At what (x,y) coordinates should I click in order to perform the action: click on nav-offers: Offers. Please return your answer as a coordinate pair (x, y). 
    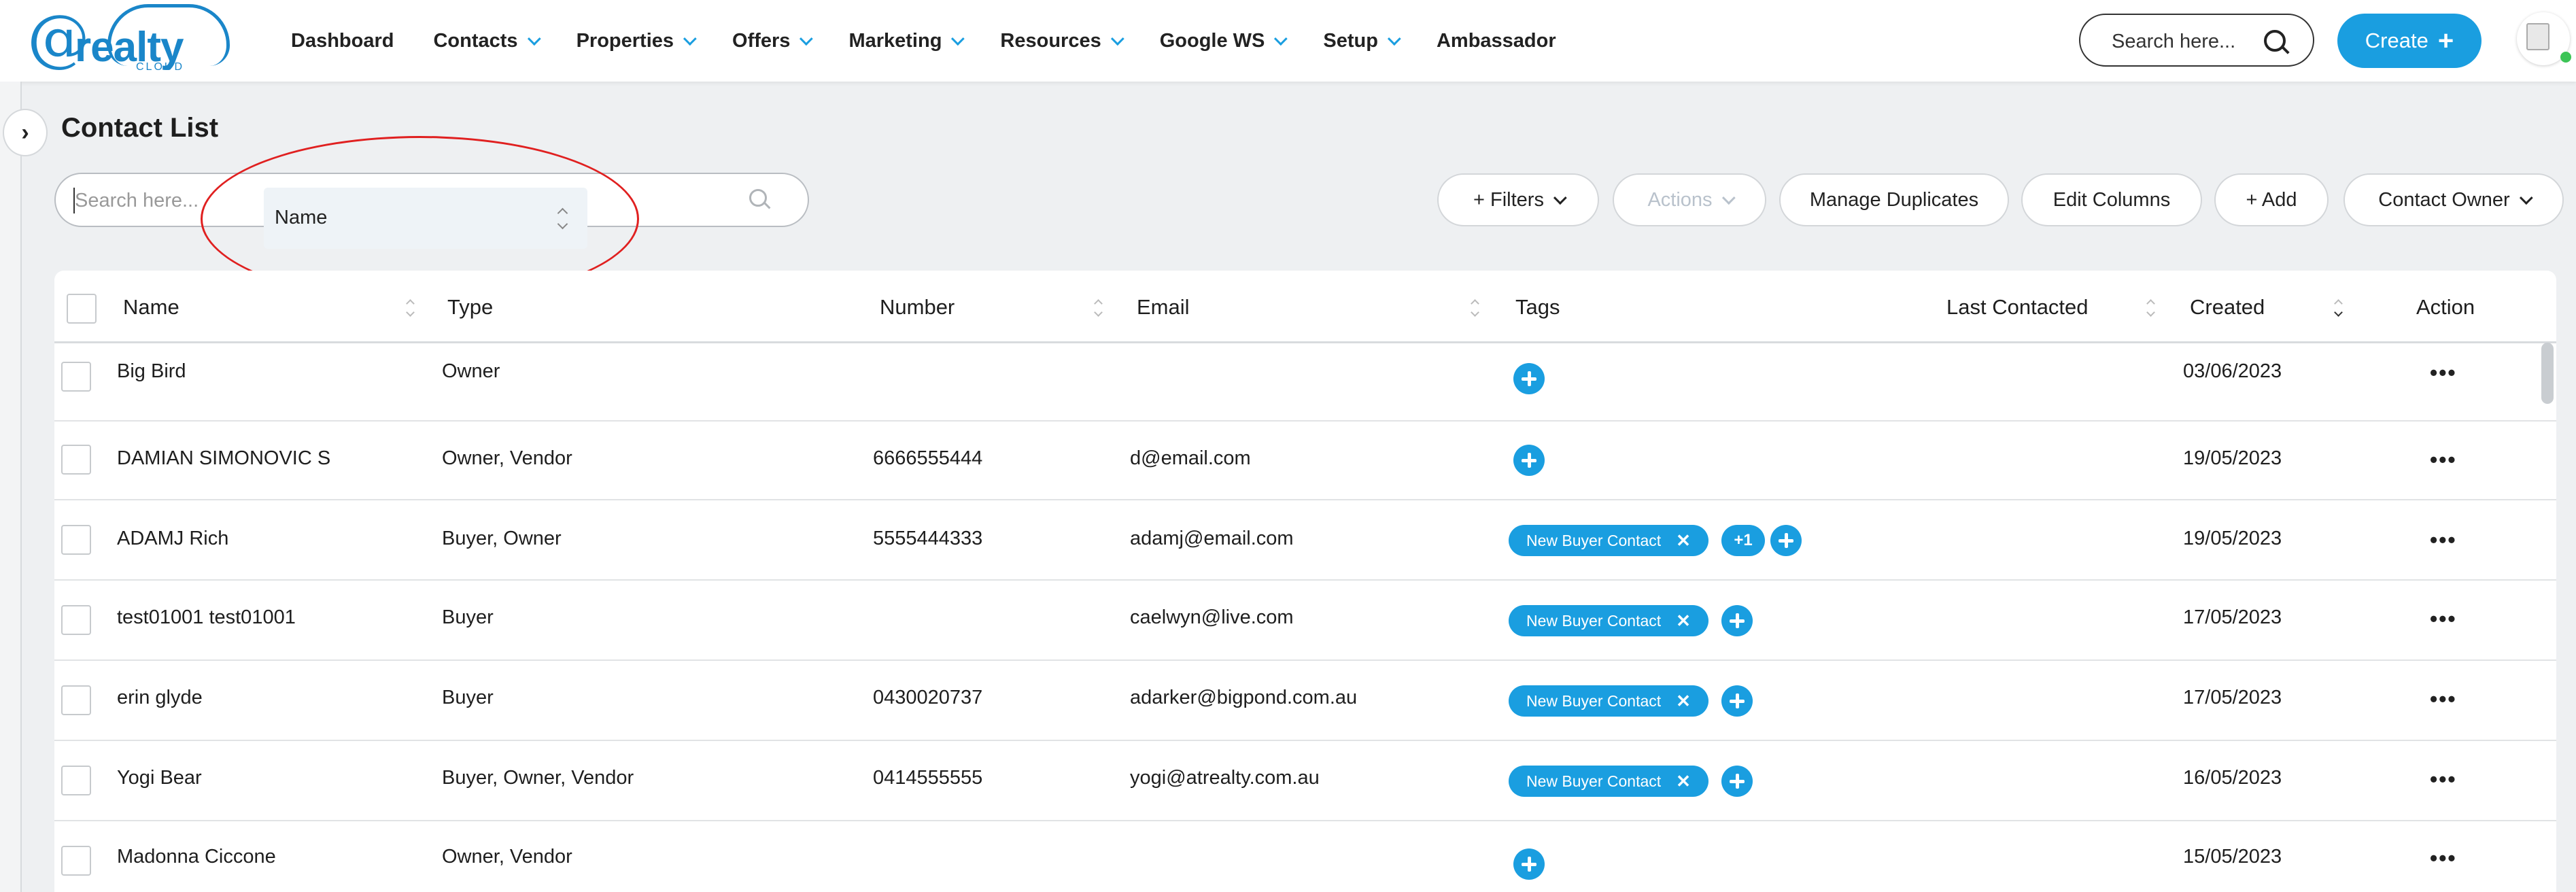
    Looking at the image, I should click on (773, 41).